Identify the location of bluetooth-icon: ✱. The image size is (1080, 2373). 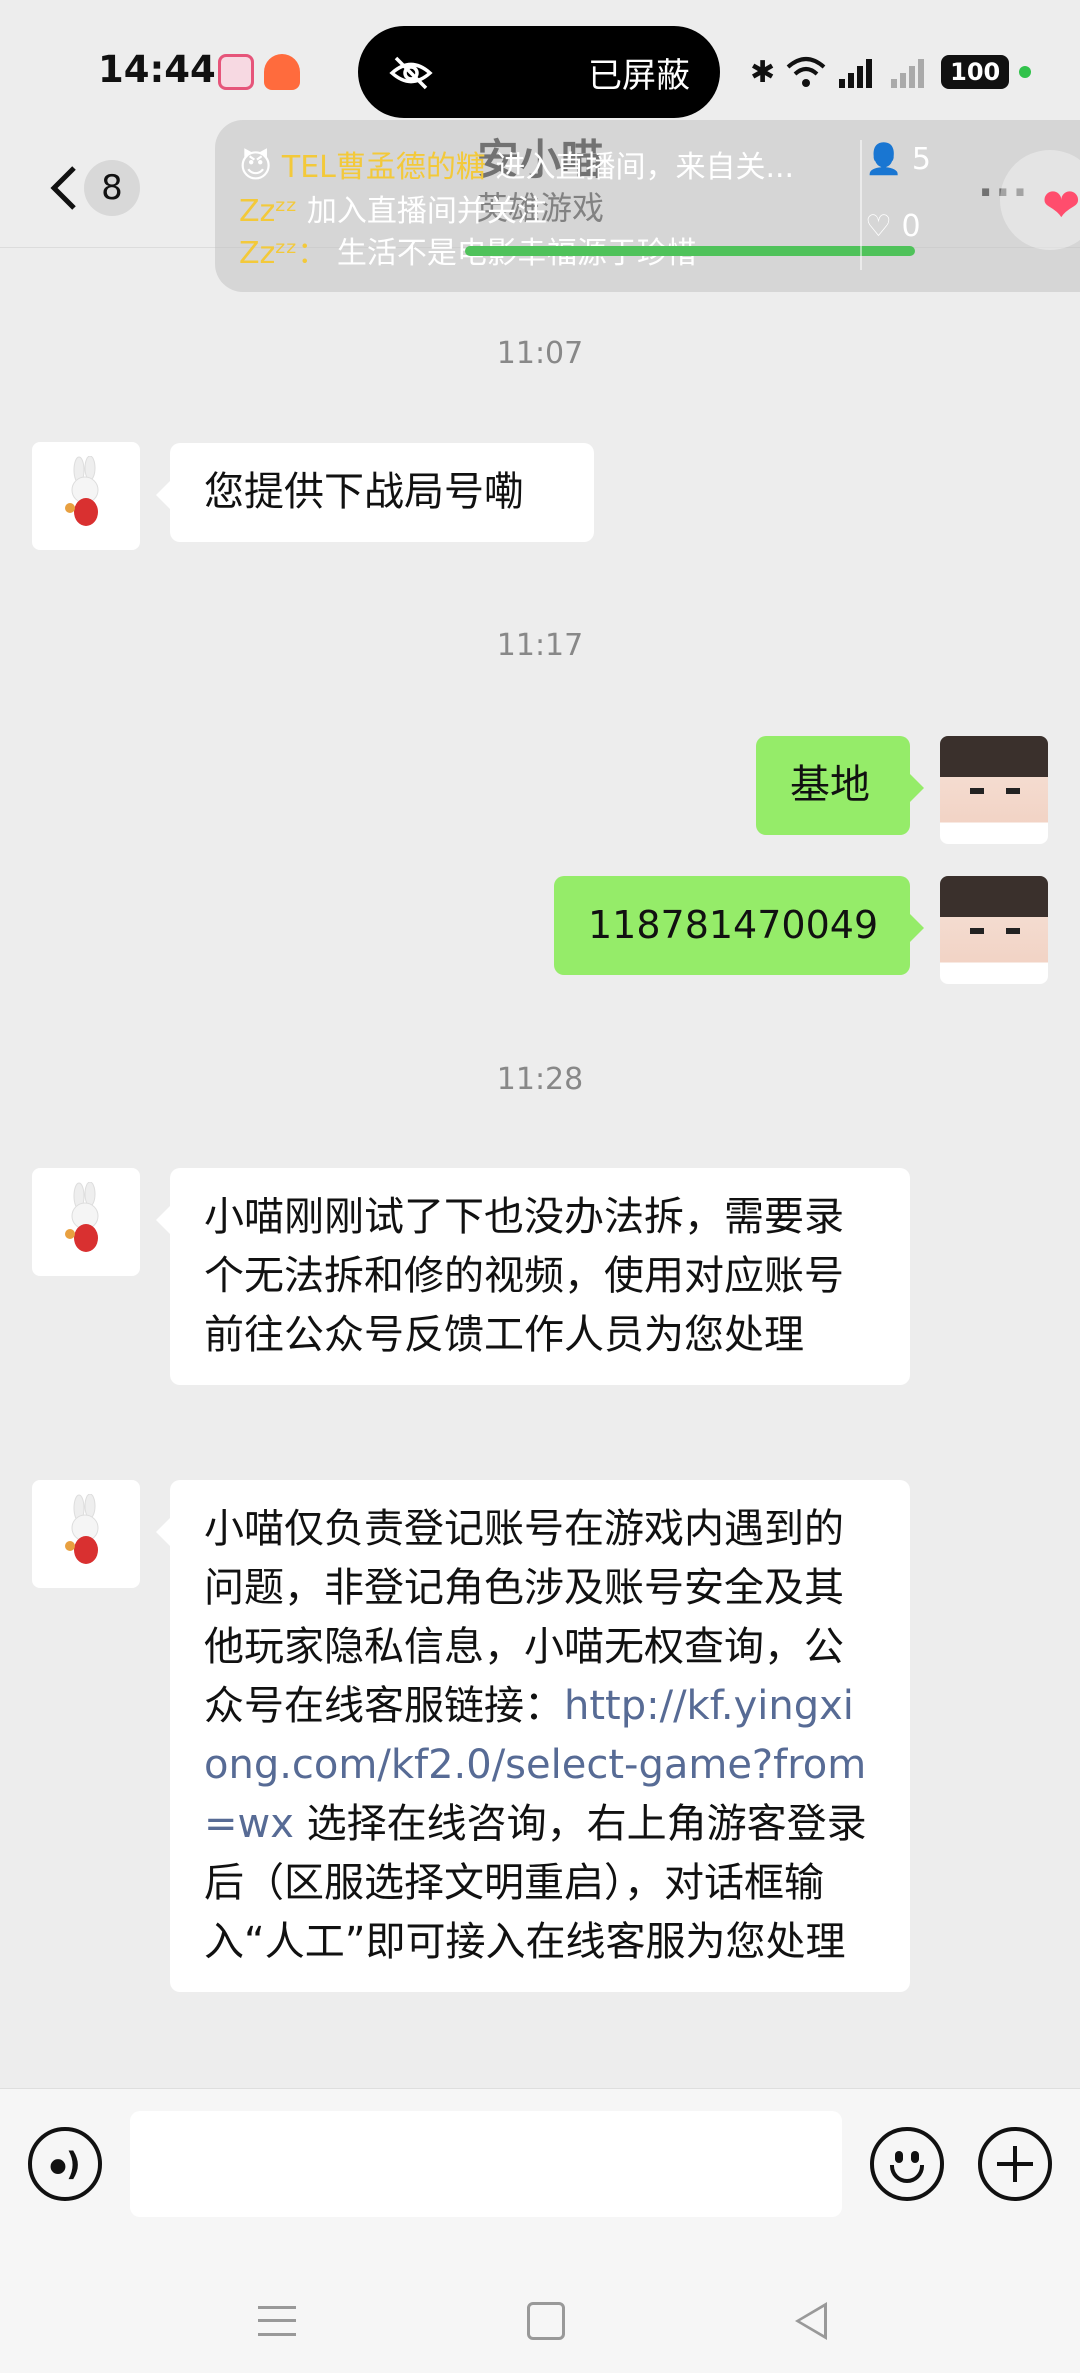
(763, 72).